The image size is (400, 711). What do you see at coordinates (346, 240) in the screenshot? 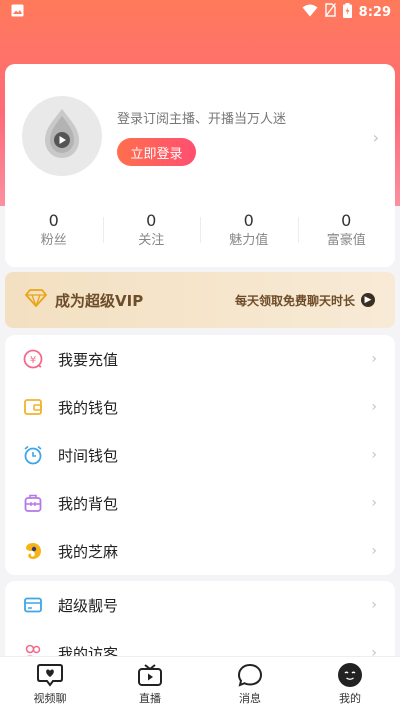
I see `stat-label: 富豪值` at bounding box center [346, 240].